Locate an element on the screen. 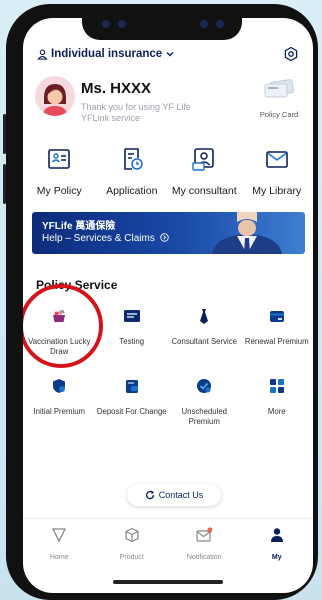 This screenshot has height=600, width=322. service-label: More is located at coordinates (276, 411).